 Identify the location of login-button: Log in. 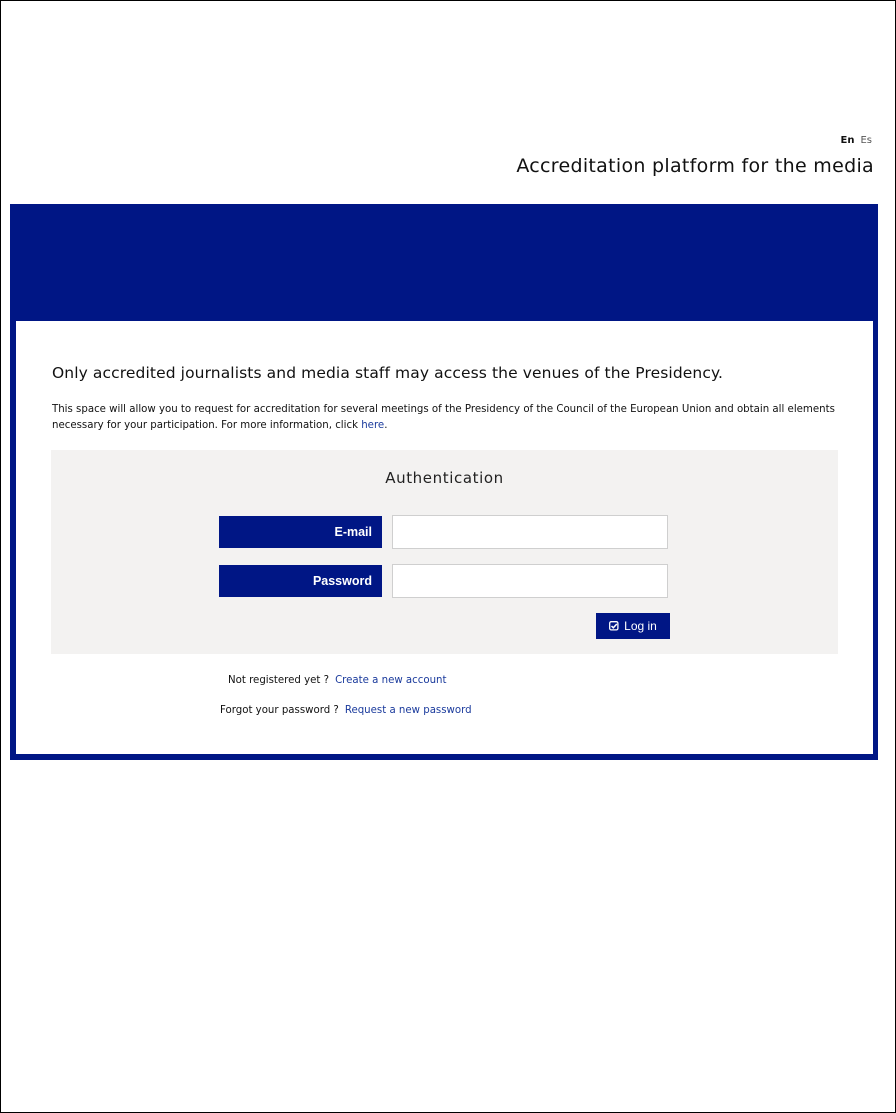
(633, 626).